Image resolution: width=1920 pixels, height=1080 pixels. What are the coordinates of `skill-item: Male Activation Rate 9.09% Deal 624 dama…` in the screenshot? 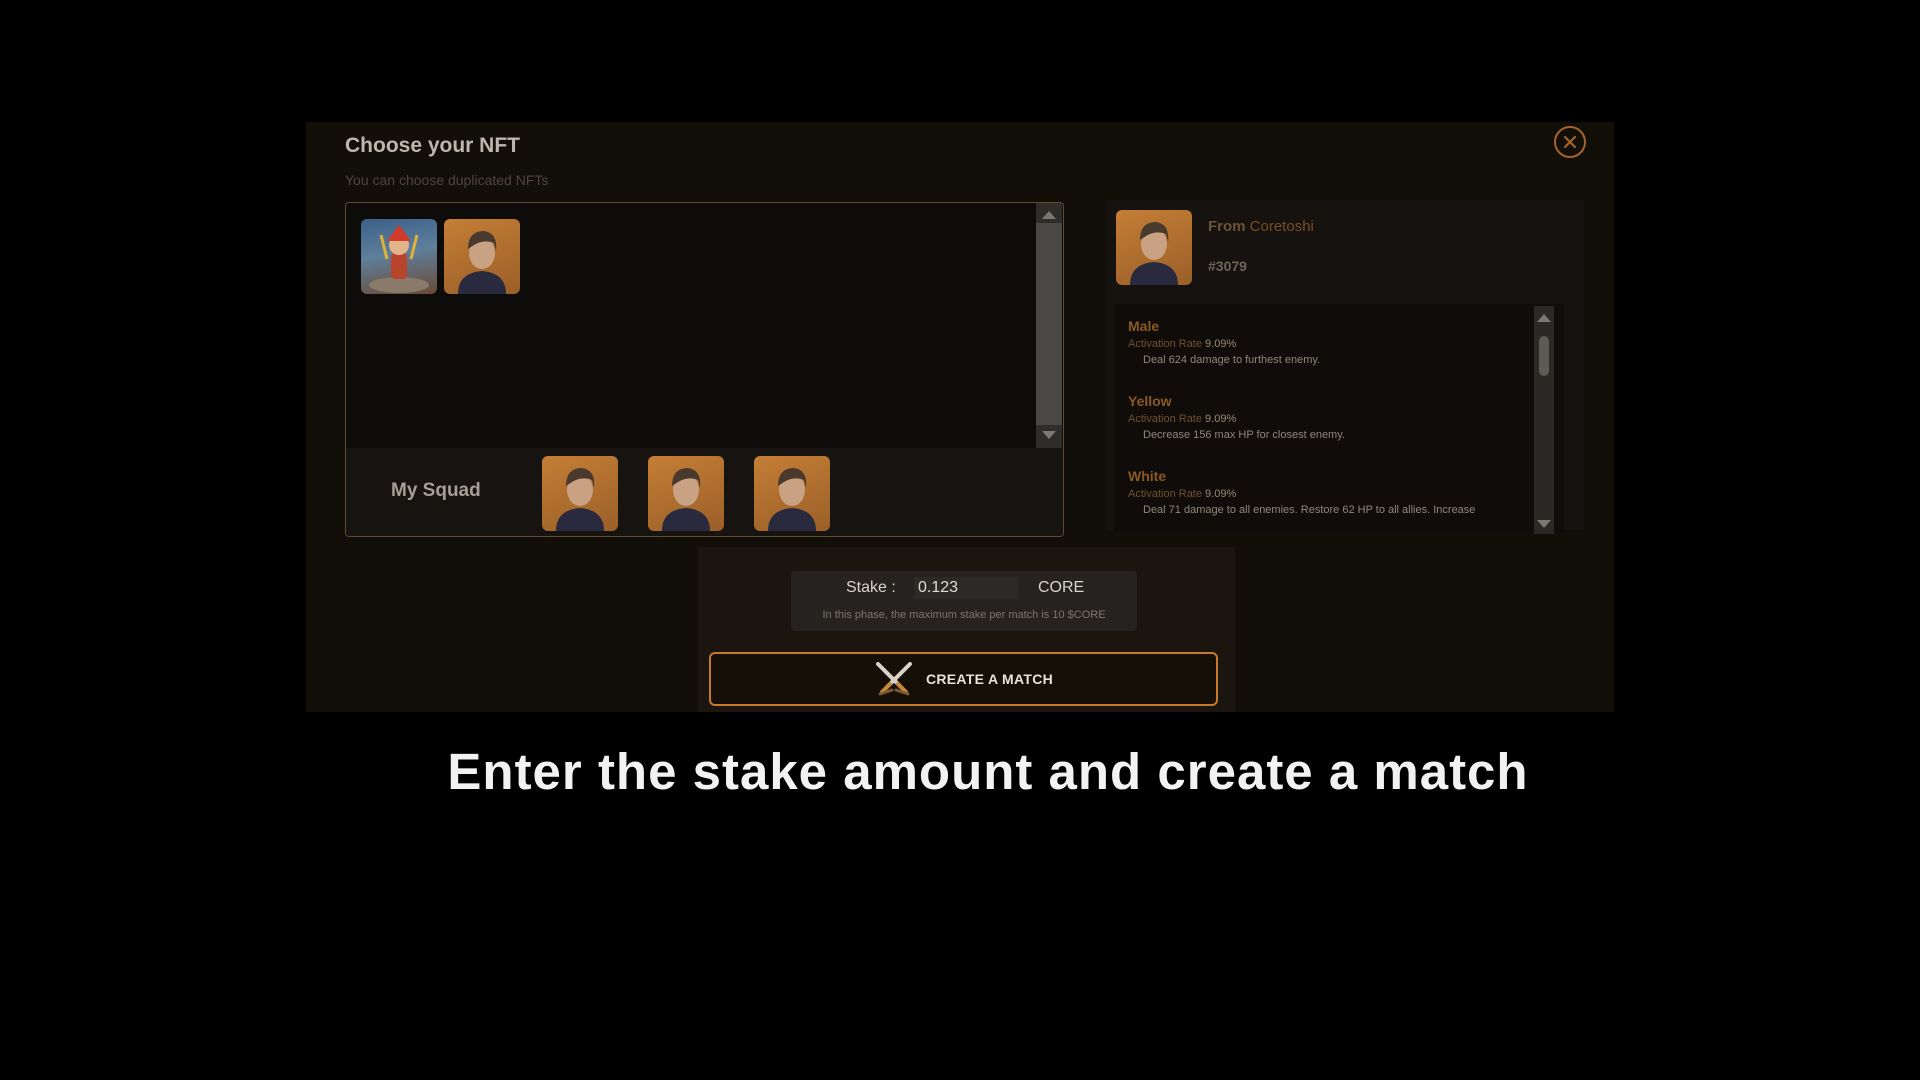 It's located at (1224, 342).